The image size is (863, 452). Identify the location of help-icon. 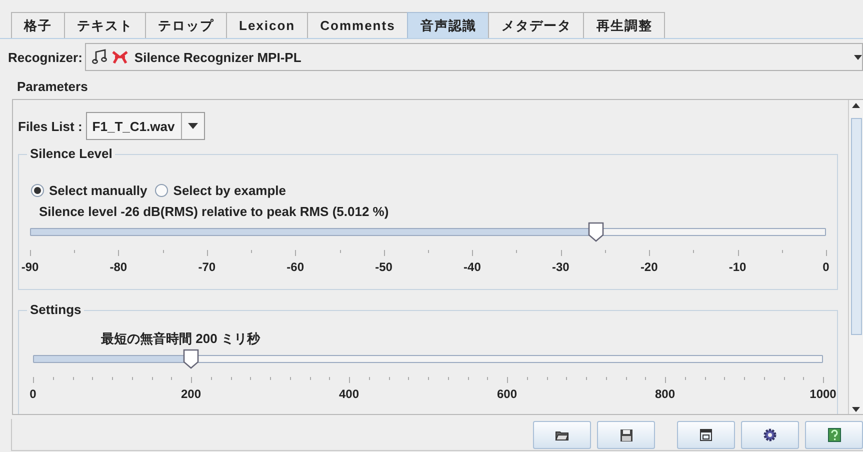
(834, 435).